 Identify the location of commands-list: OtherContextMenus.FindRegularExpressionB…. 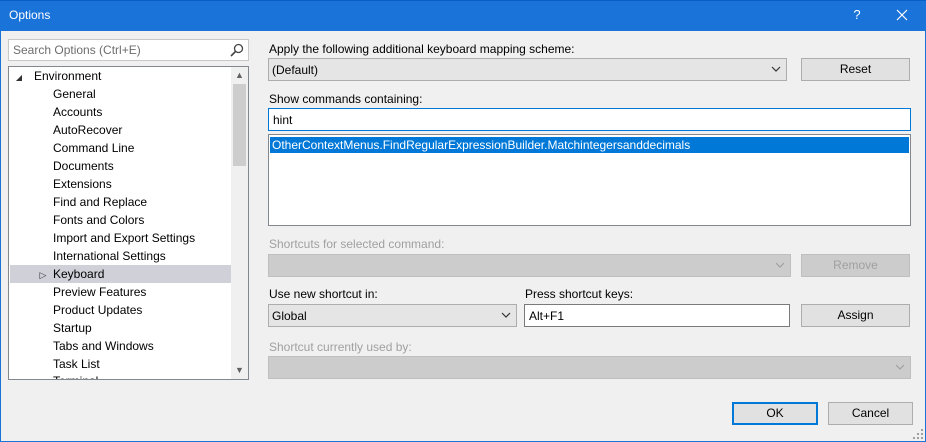
(589, 180).